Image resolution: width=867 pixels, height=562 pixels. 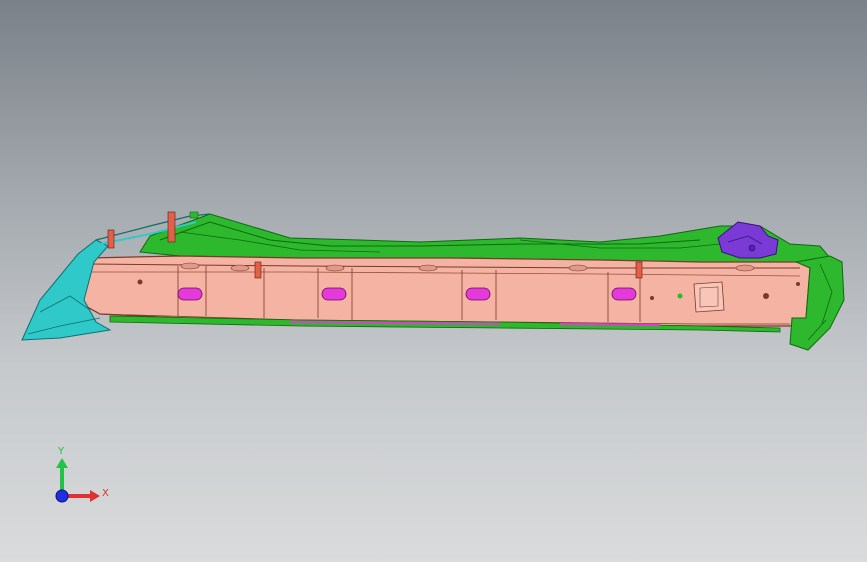 I want to click on y-axis-label: Y, so click(x=61, y=451).